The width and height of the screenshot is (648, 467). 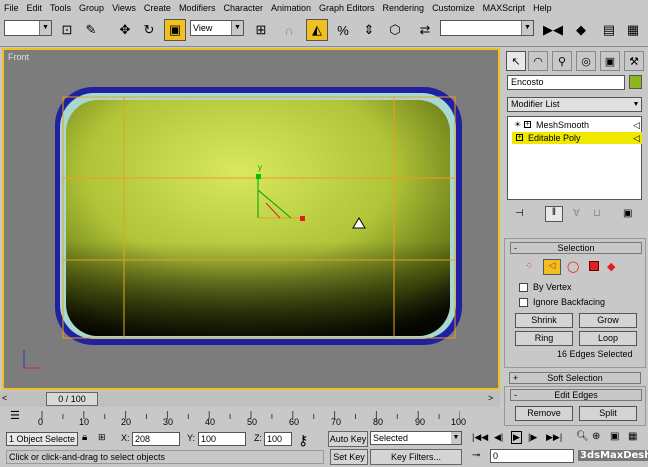 What do you see at coordinates (35, 8) in the screenshot?
I see `menu-edit: Edit` at bounding box center [35, 8].